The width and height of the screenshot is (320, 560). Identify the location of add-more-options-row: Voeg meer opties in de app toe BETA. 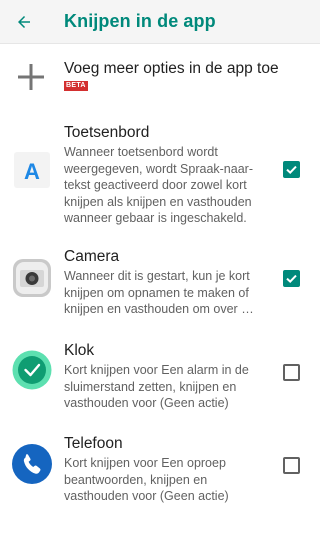
(160, 77).